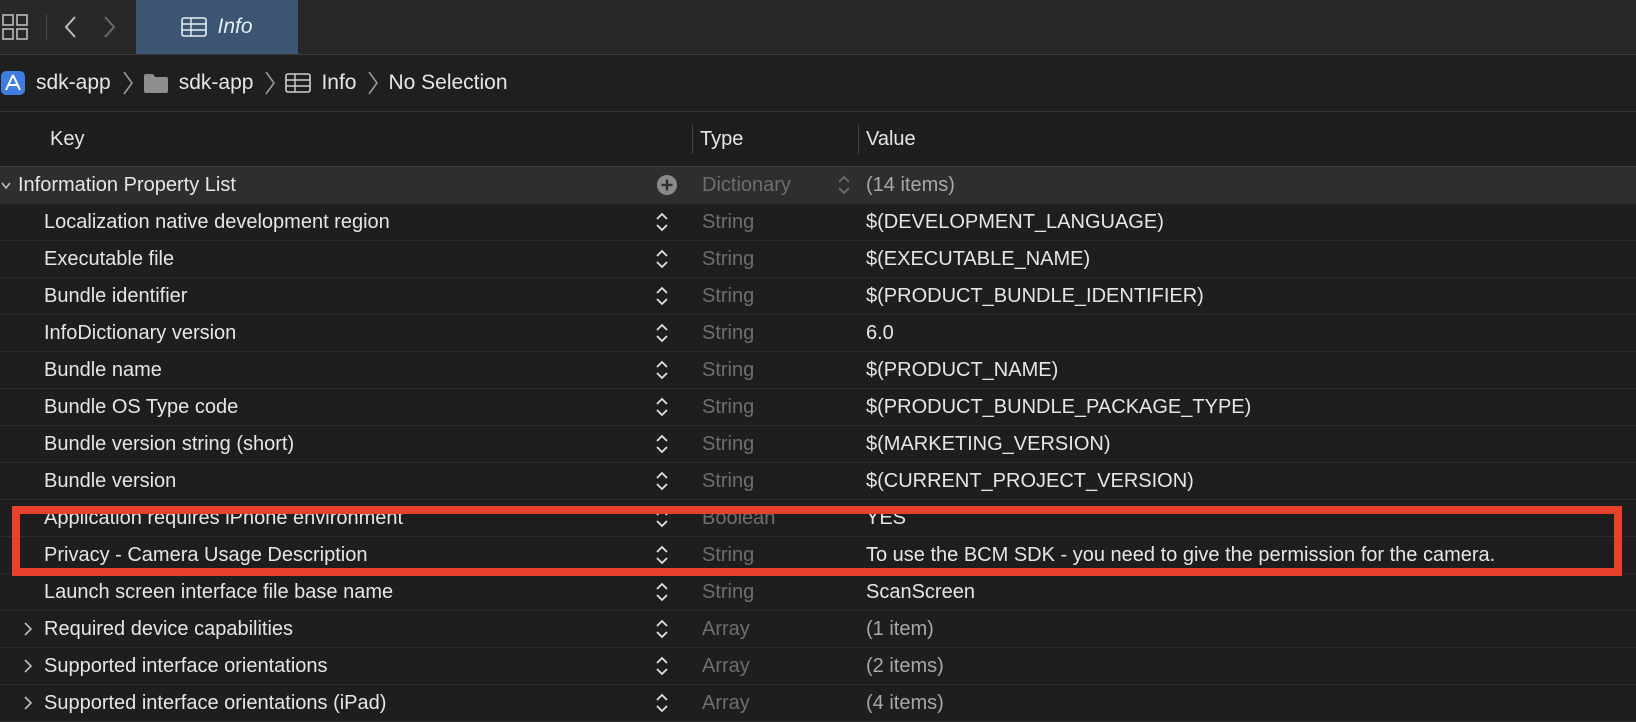 The width and height of the screenshot is (1636, 722). I want to click on row-type: Boolean, so click(738, 518).